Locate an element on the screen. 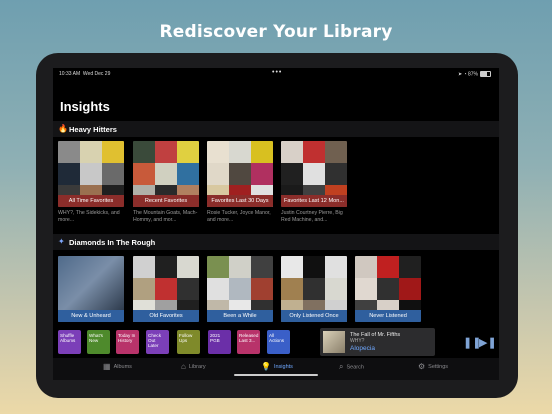  album-art: New & Unheard is located at coordinates (91, 289).